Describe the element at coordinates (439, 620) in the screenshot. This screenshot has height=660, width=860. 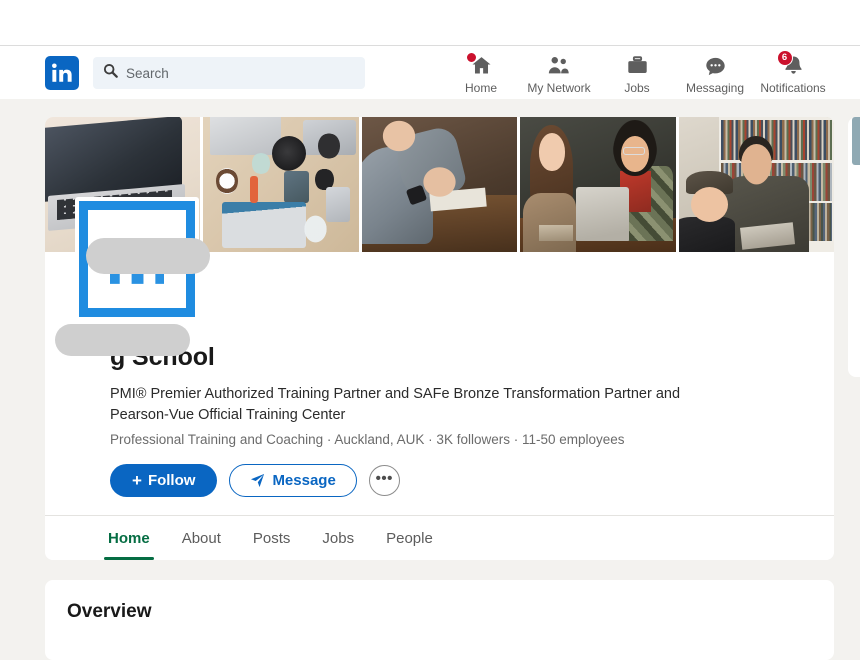
I see `overview-card: Overview` at that location.